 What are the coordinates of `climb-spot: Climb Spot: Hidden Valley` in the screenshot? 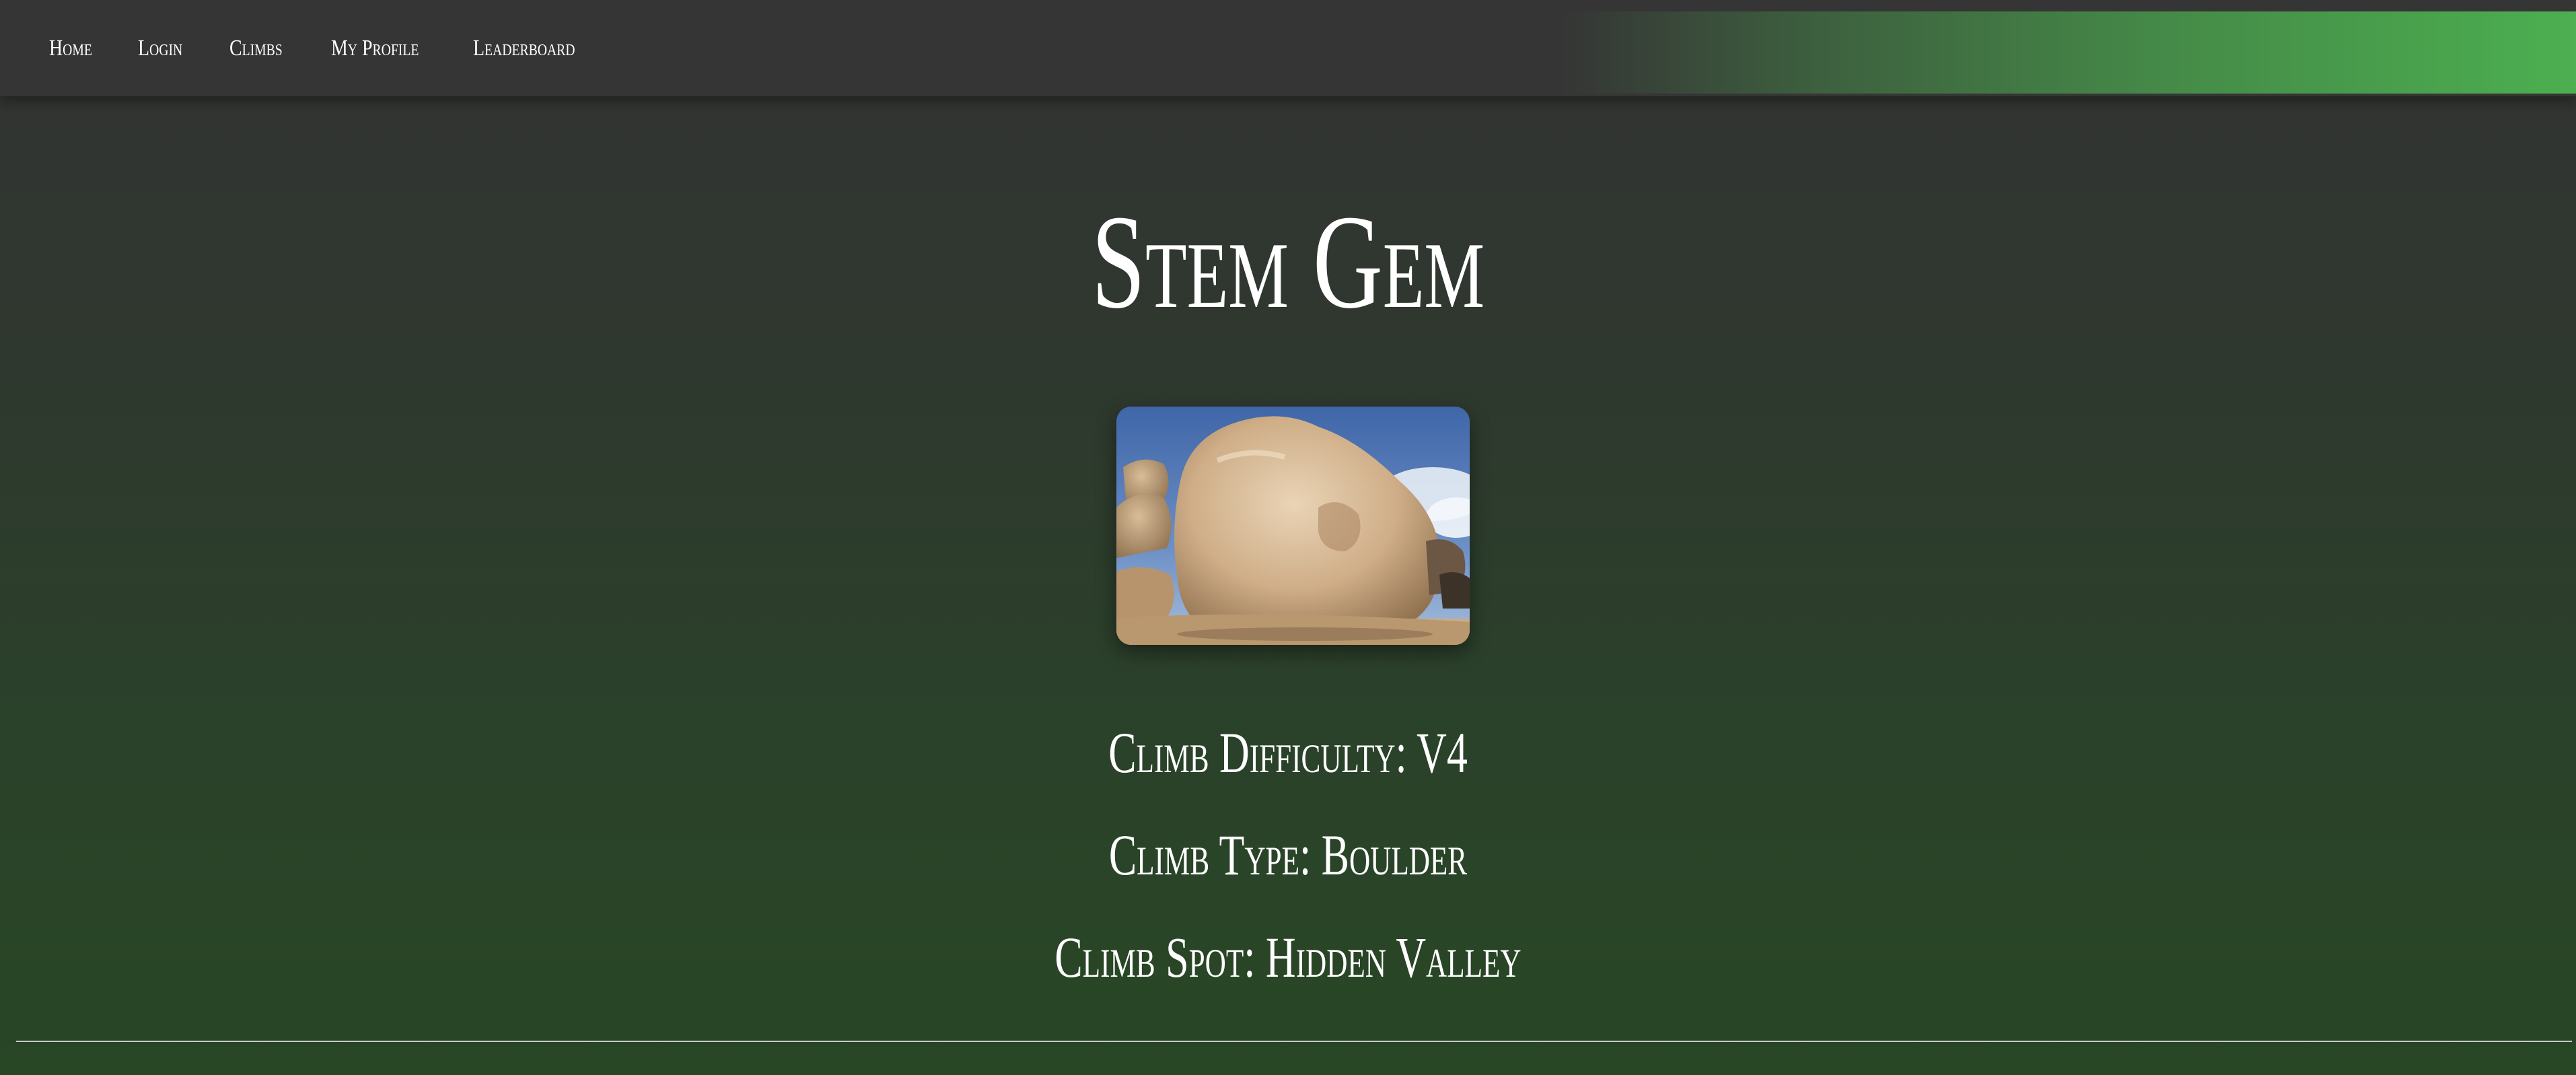 It's located at (1288, 957).